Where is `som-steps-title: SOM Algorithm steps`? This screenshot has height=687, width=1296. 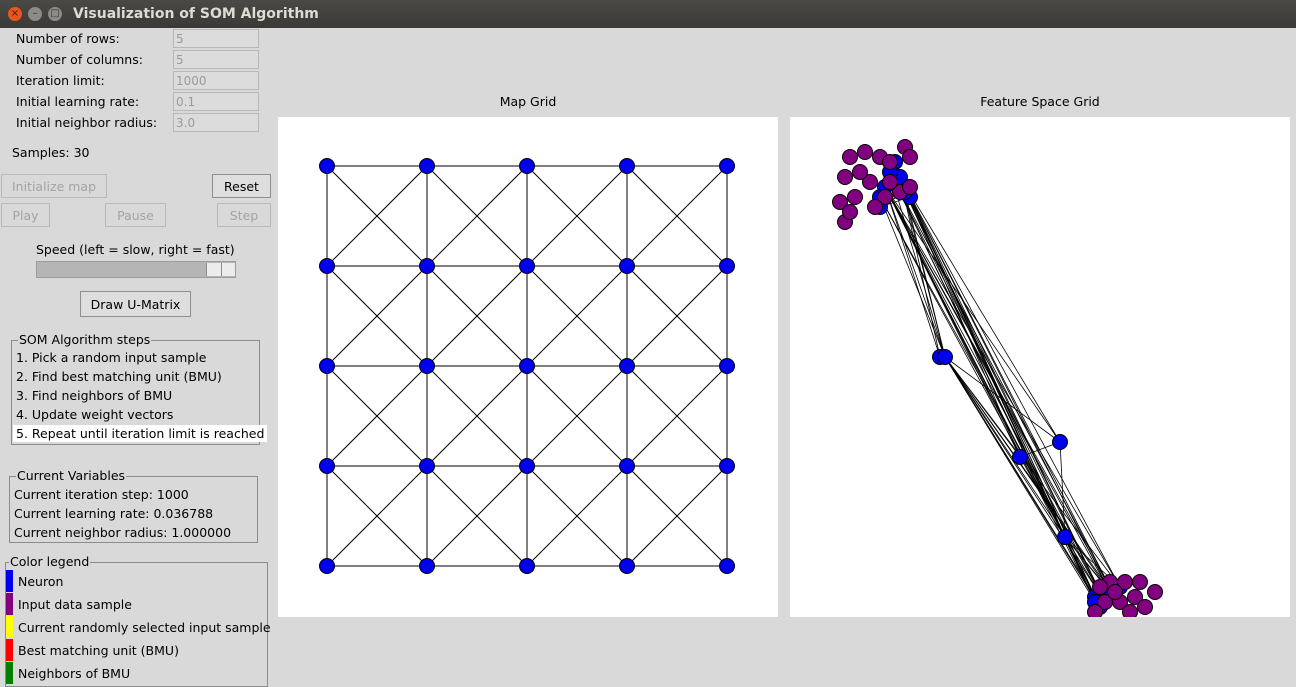 som-steps-title: SOM Algorithm steps is located at coordinates (85, 339).